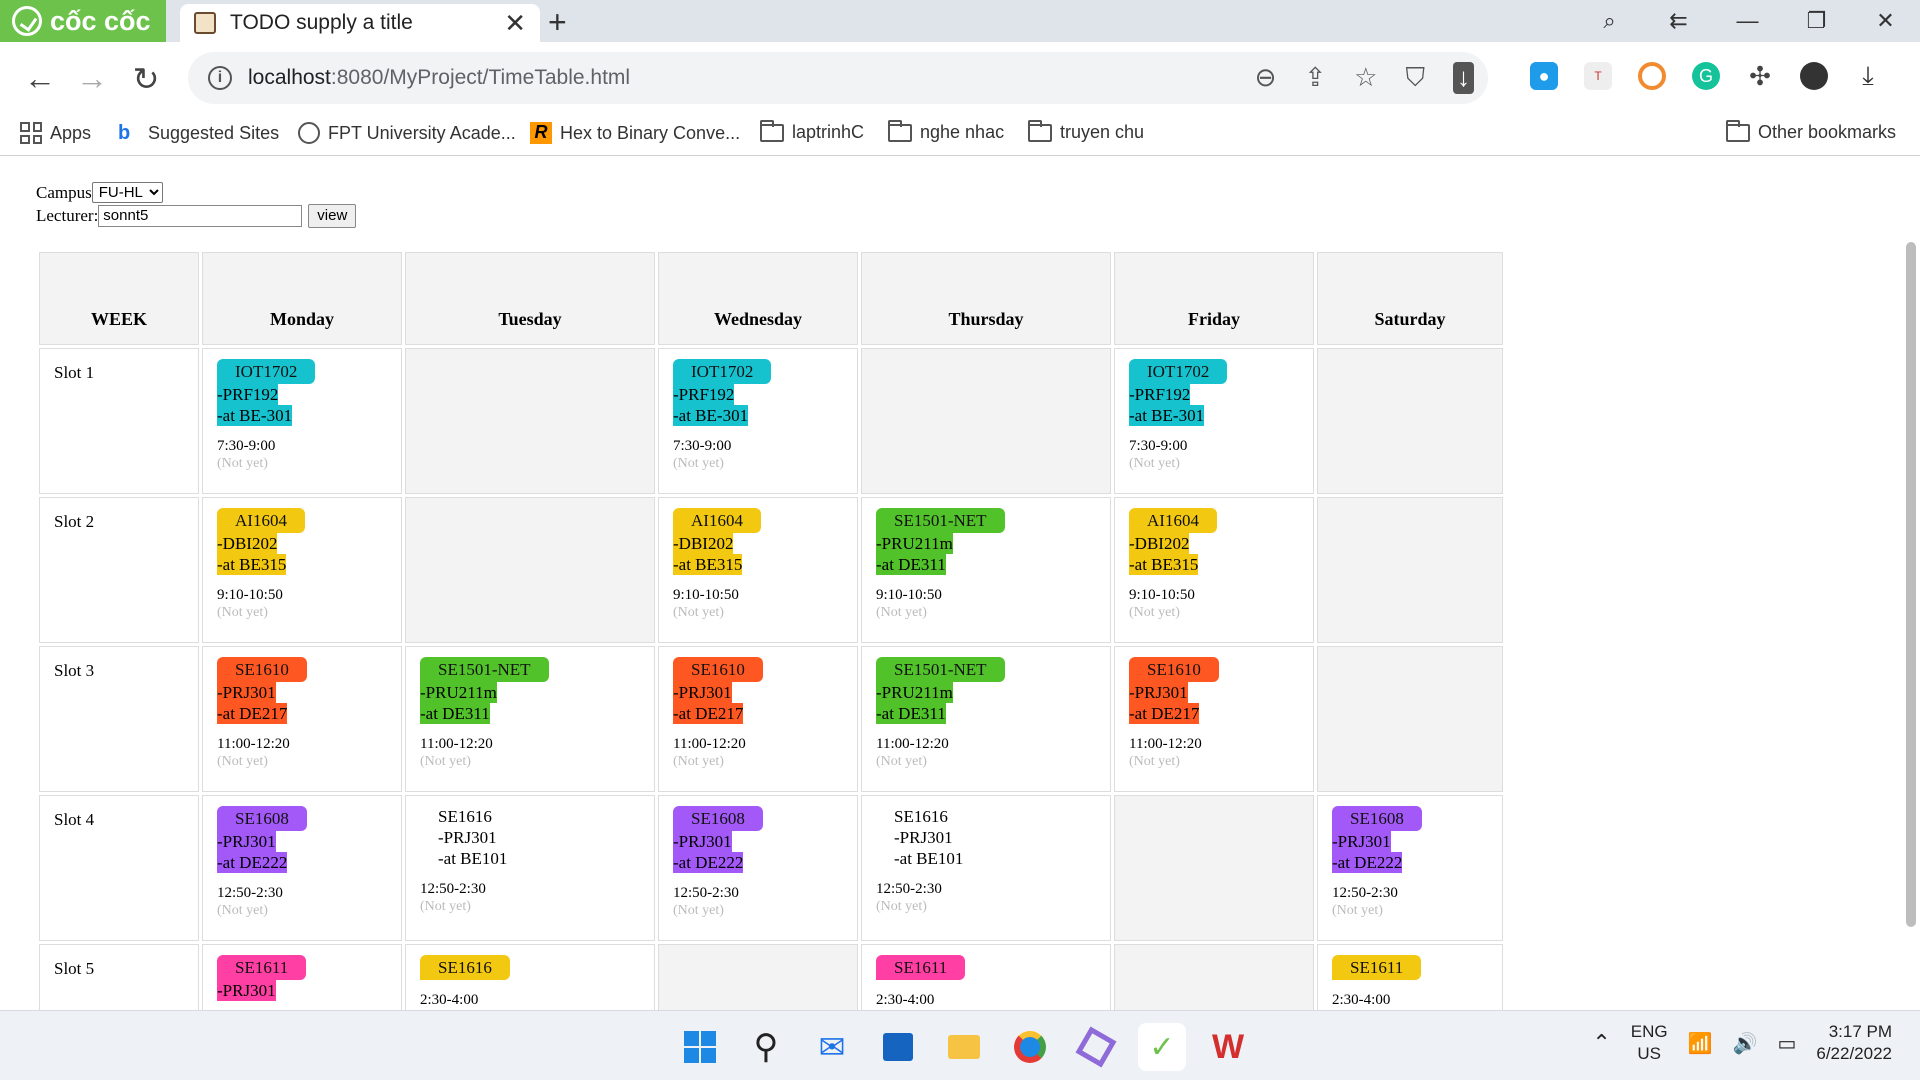  Describe the element at coordinates (1649, 1043) in the screenshot. I see `language-indicator: ENG US` at that location.